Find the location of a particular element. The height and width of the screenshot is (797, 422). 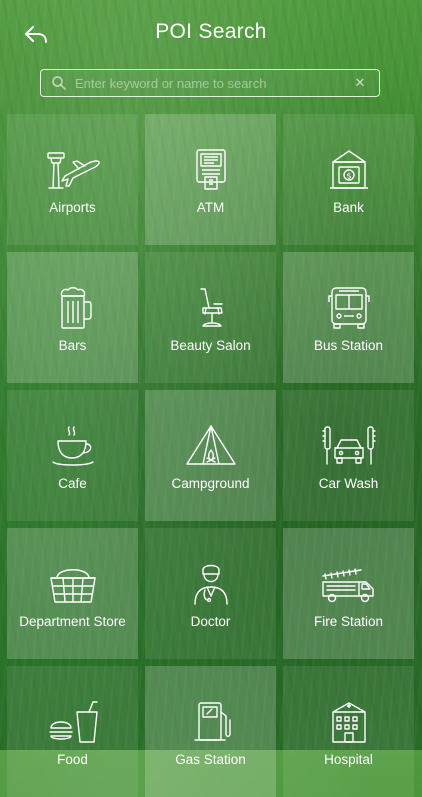

shopping-basket-icon is located at coordinates (72, 586).